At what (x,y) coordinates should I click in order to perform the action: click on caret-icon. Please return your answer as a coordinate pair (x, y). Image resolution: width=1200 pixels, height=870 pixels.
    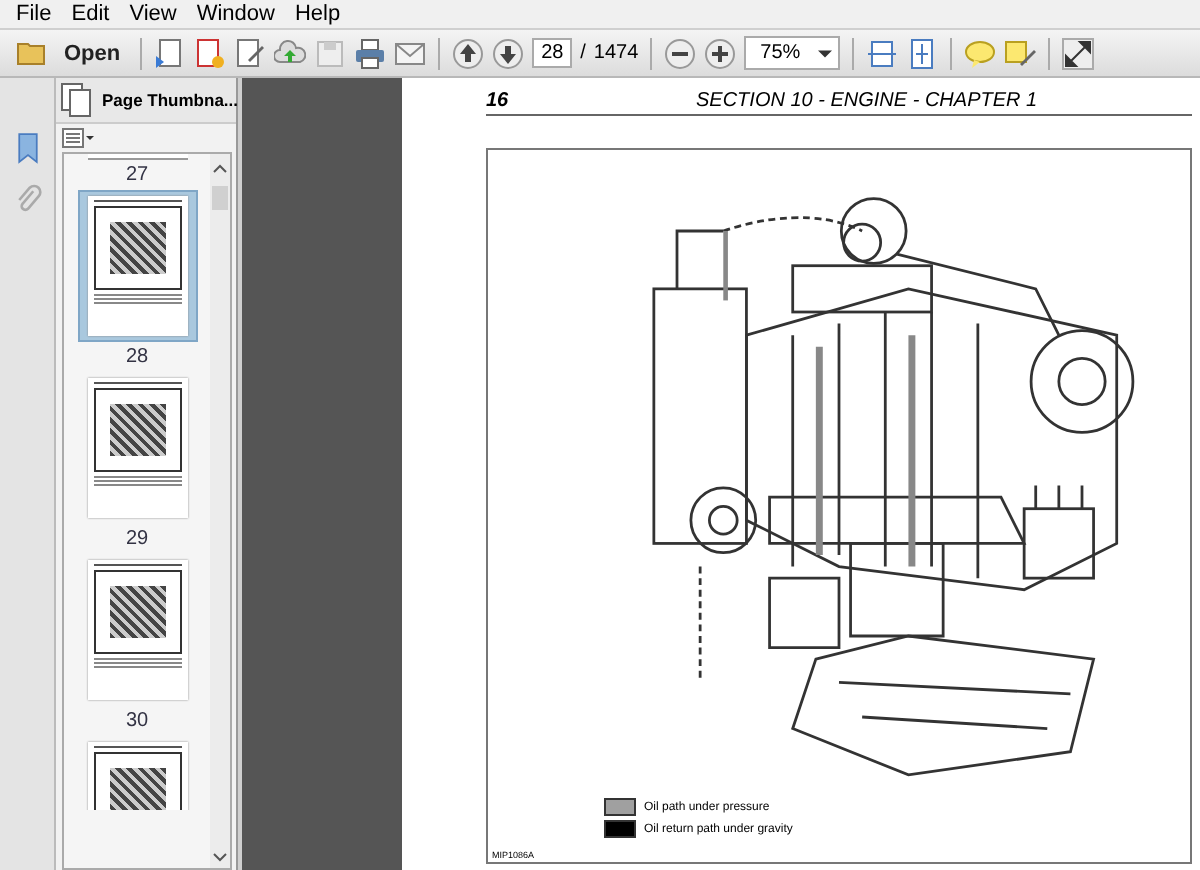
    Looking at the image, I should click on (825, 53).